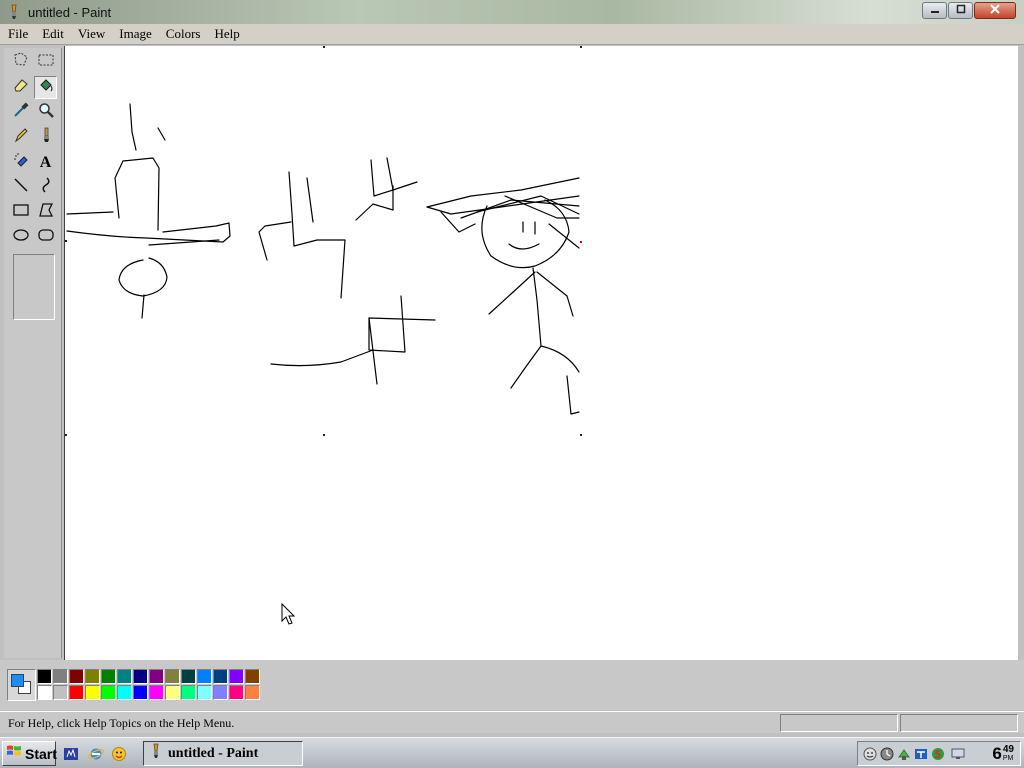 This screenshot has width=1024, height=768. I want to click on tray-app-icon, so click(920, 753).